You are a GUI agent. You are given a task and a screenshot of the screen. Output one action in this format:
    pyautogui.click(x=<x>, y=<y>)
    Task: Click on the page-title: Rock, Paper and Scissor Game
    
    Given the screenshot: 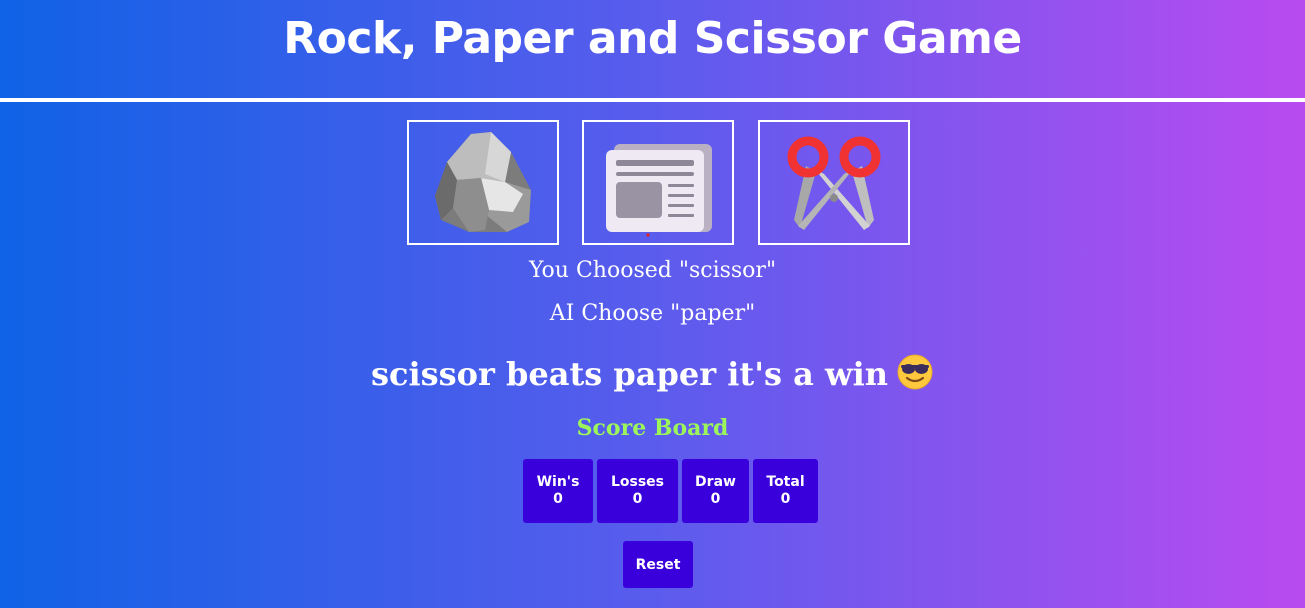 What is the action you would take?
    pyautogui.click(x=652, y=38)
    